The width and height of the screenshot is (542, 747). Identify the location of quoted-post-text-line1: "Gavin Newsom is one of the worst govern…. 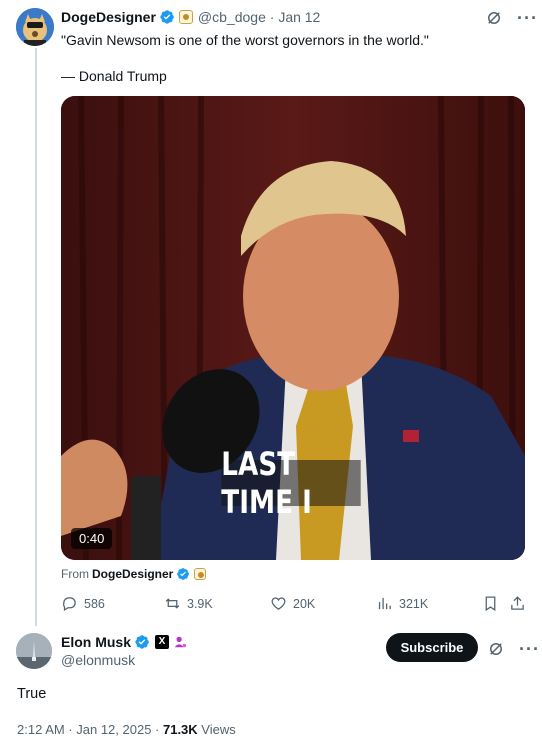
(245, 40).